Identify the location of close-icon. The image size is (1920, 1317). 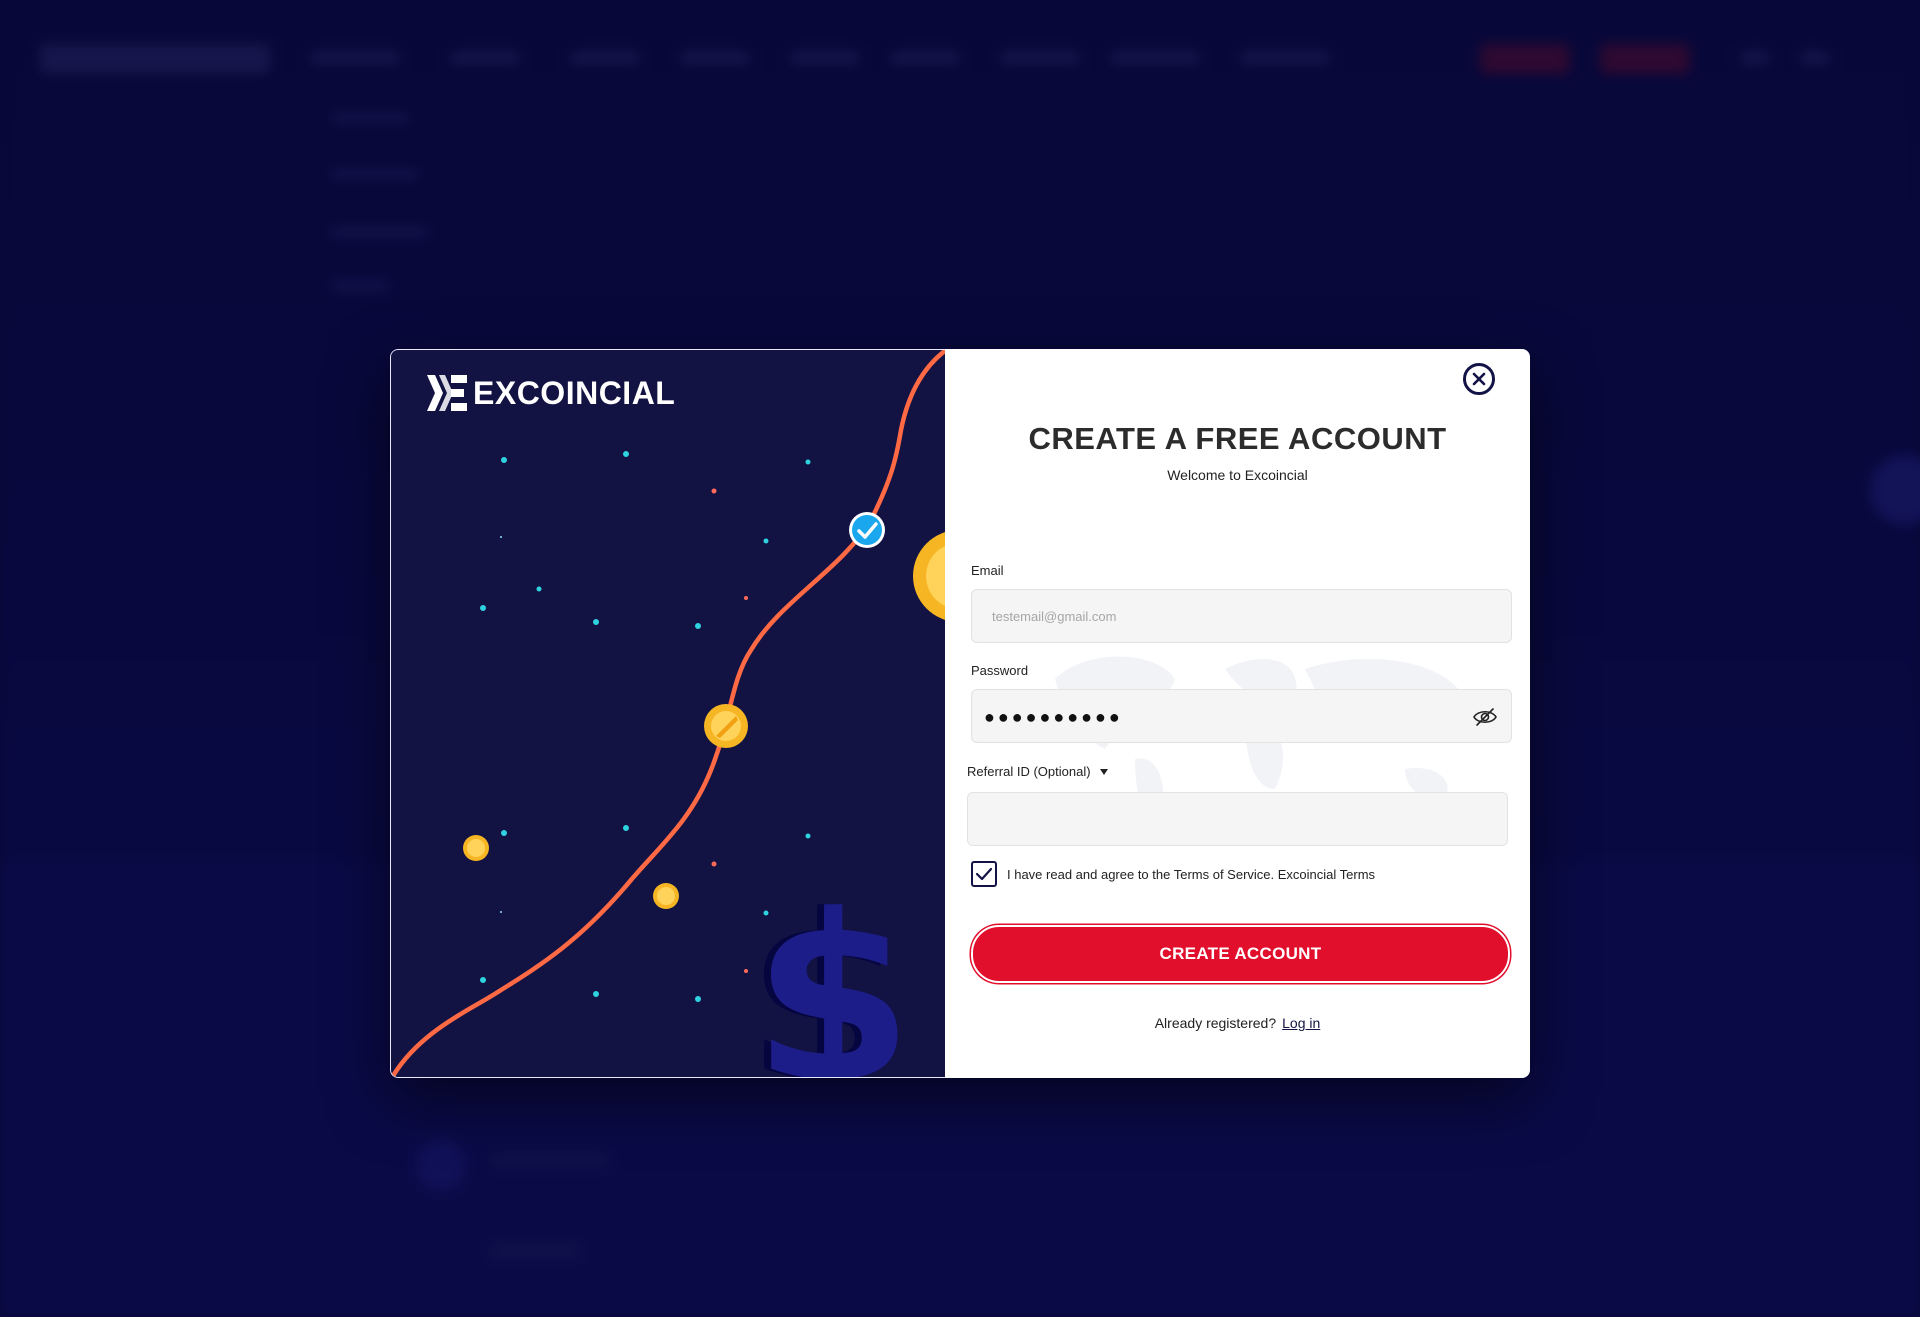
(1479, 379).